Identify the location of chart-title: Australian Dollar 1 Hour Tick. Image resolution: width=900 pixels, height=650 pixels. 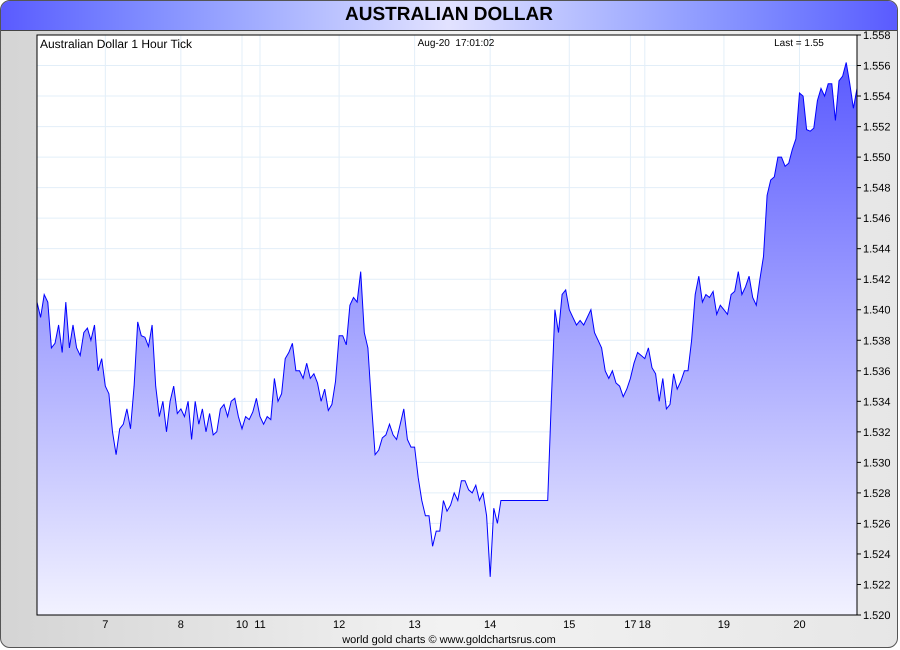
(116, 44).